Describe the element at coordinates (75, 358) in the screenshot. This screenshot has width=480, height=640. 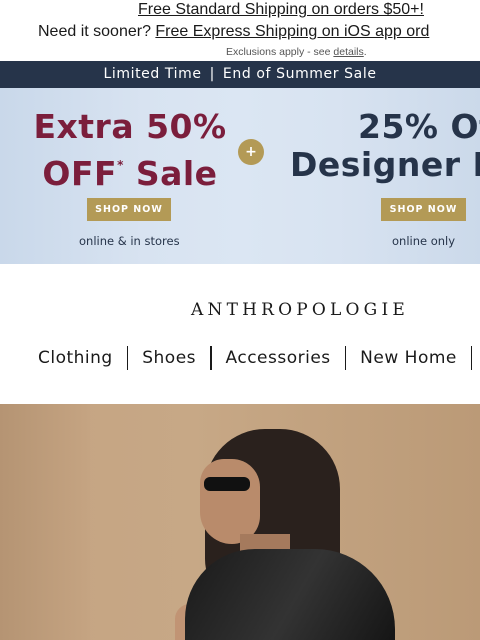
I see `nav-item-clothing: Clothing` at that location.